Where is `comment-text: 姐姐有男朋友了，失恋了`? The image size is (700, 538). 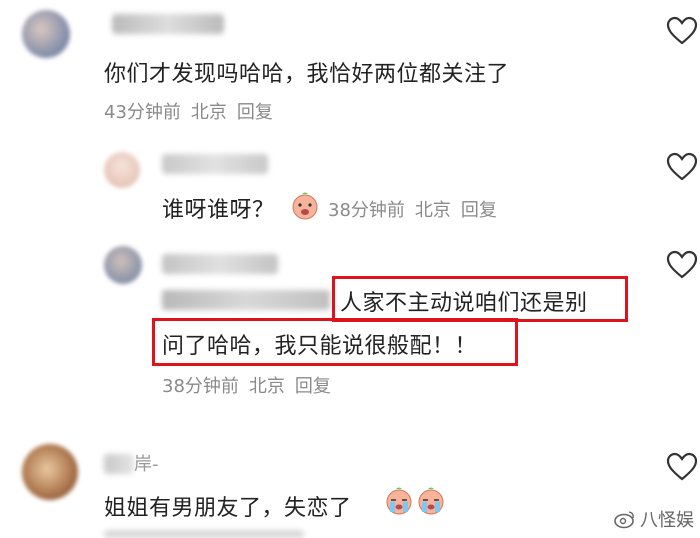 comment-text: 姐姐有男朋友了，失恋了 is located at coordinates (228, 508).